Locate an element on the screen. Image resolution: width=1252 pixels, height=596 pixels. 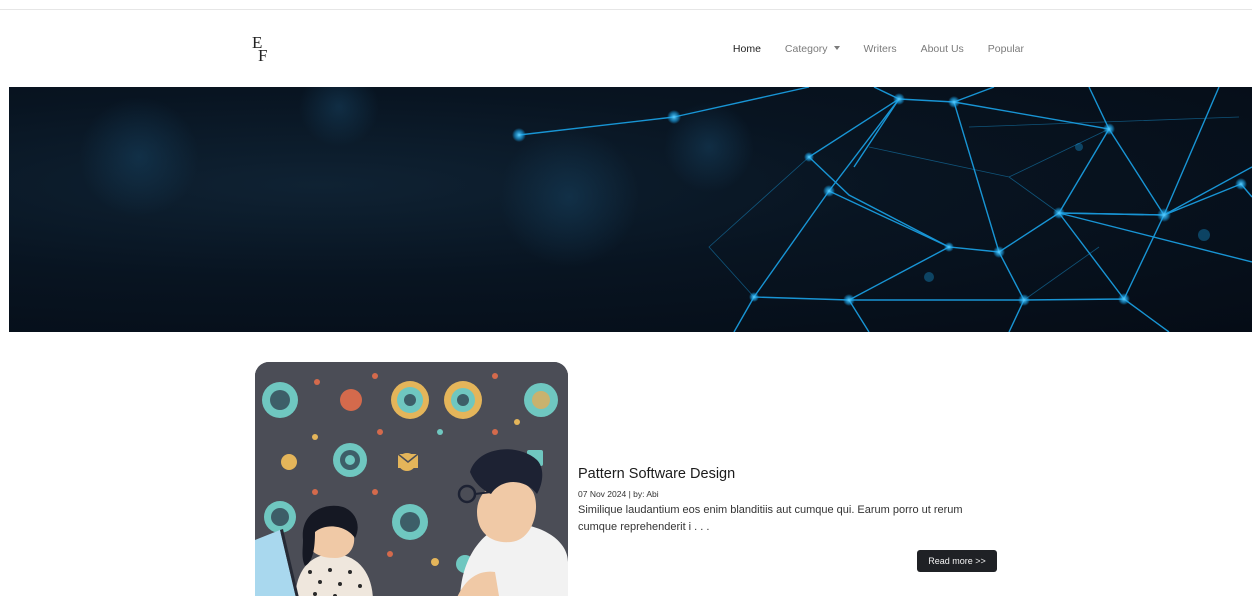
site-logo: E F is located at coordinates (263, 49).